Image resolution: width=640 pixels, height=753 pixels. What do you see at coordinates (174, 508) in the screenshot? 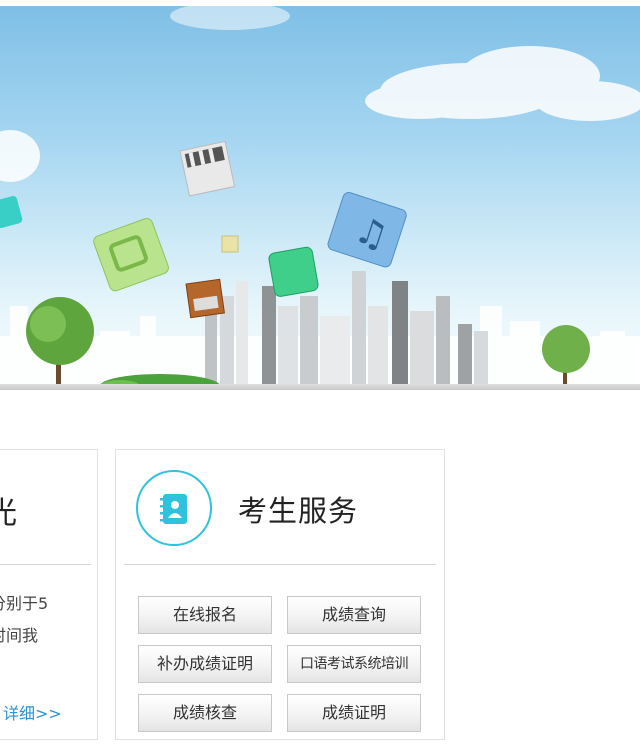
I see `contact-book-icon` at bounding box center [174, 508].